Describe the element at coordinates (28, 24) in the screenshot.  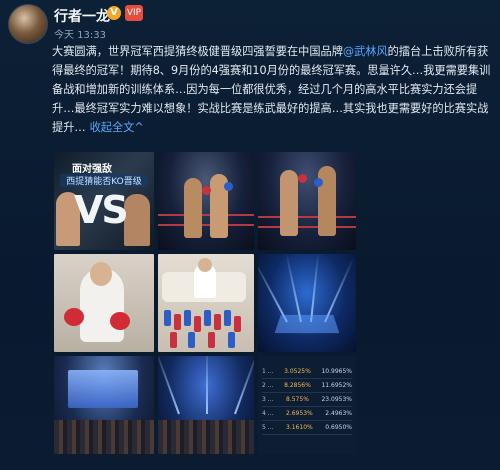
I see `avatar` at that location.